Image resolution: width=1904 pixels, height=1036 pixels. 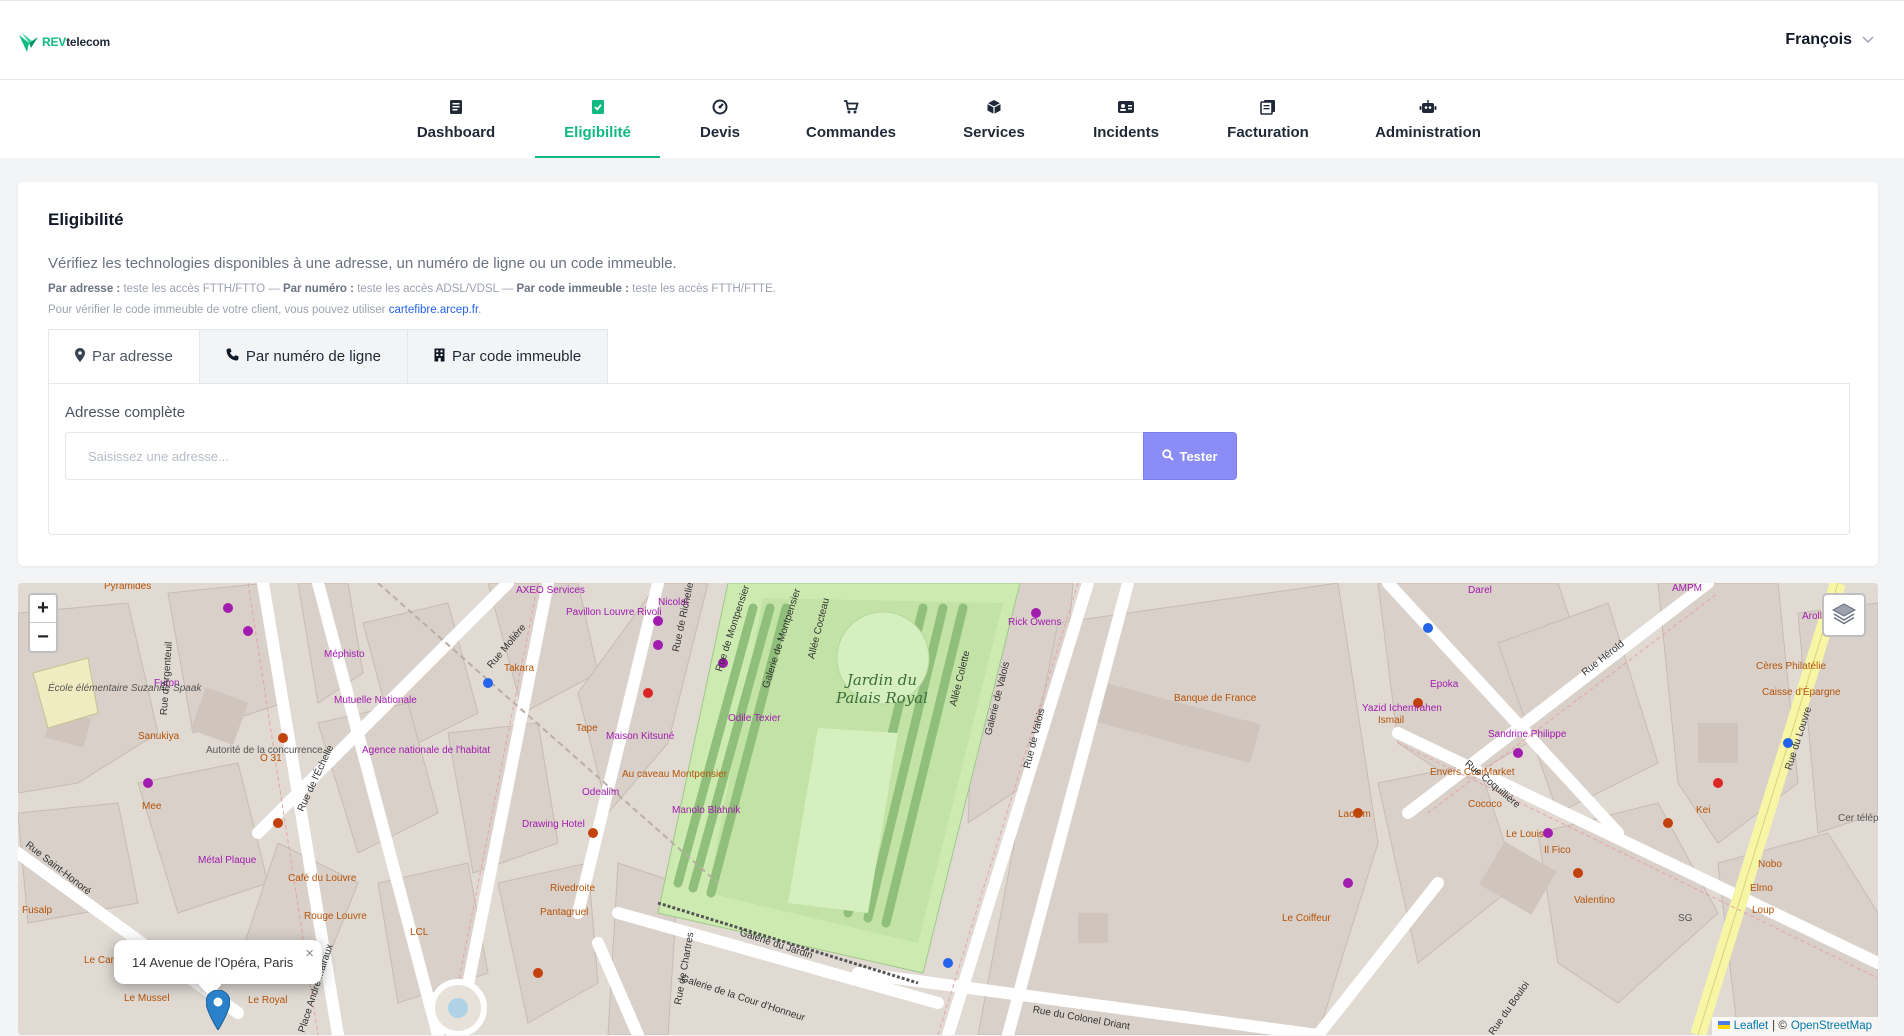 What do you see at coordinates (1868, 40) in the screenshot?
I see `chevron-down-icon` at bounding box center [1868, 40].